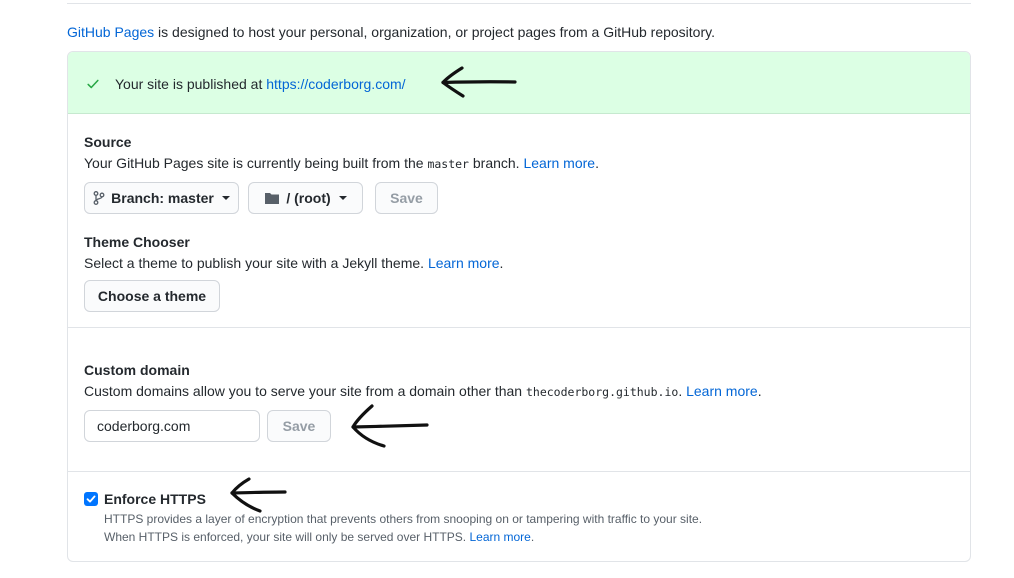 This screenshot has height=578, width=1014. I want to click on https-learn-more-link: Learn more, so click(499, 537).